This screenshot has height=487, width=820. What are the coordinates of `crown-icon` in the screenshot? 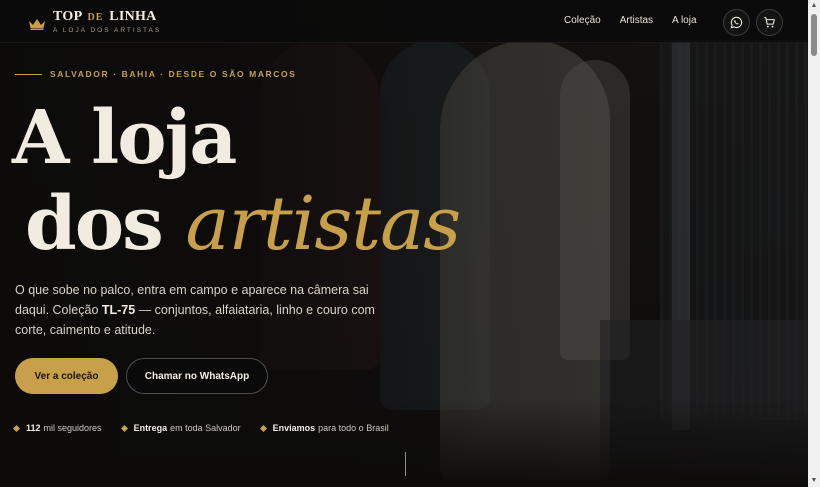 It's located at (37, 24).